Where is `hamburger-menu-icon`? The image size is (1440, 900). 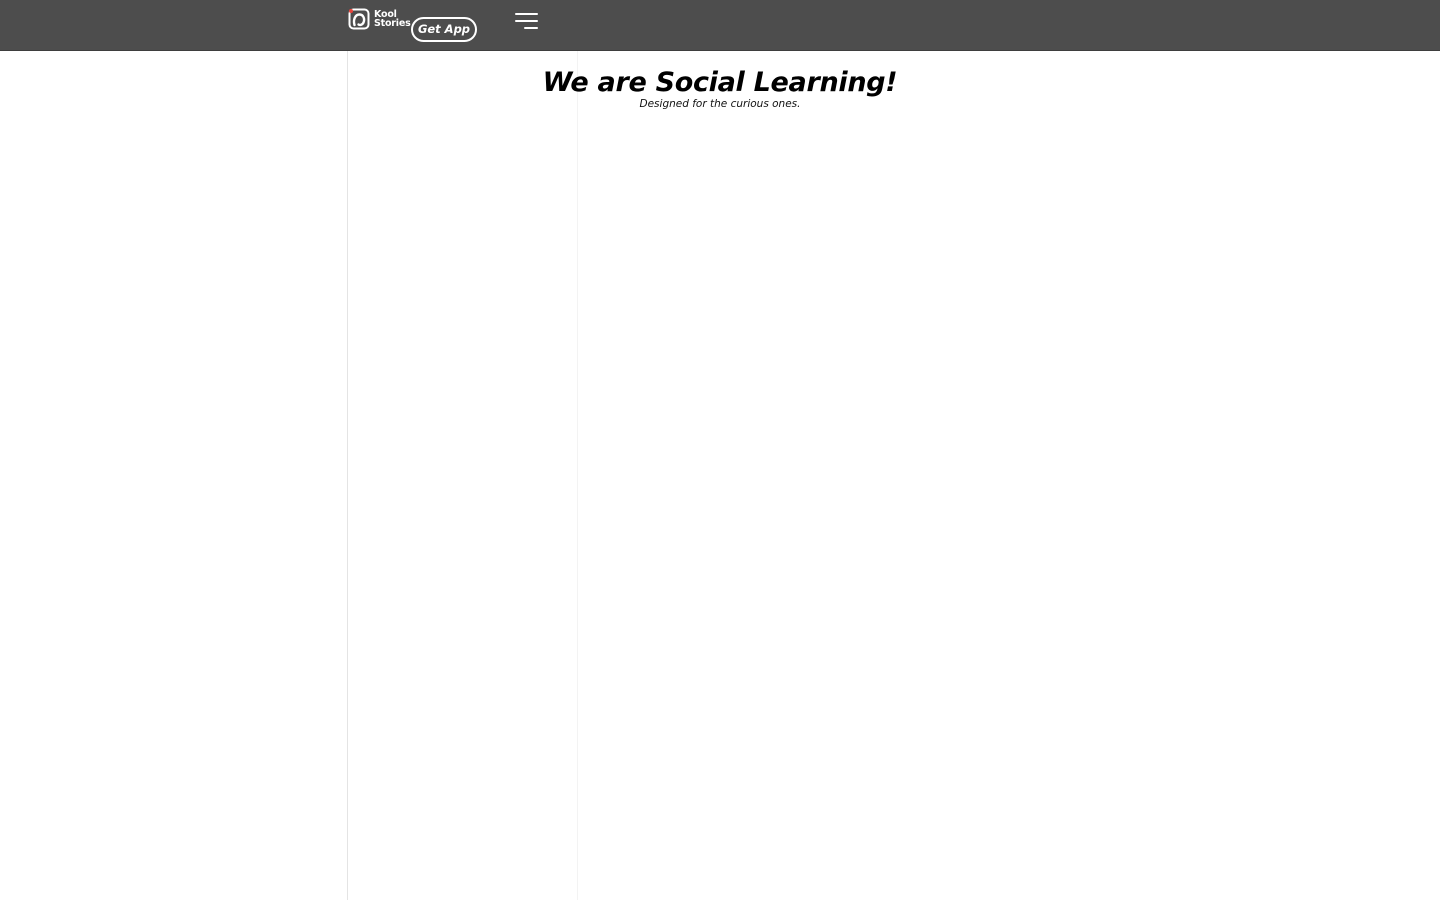
hamburger-menu-icon is located at coordinates (526, 21).